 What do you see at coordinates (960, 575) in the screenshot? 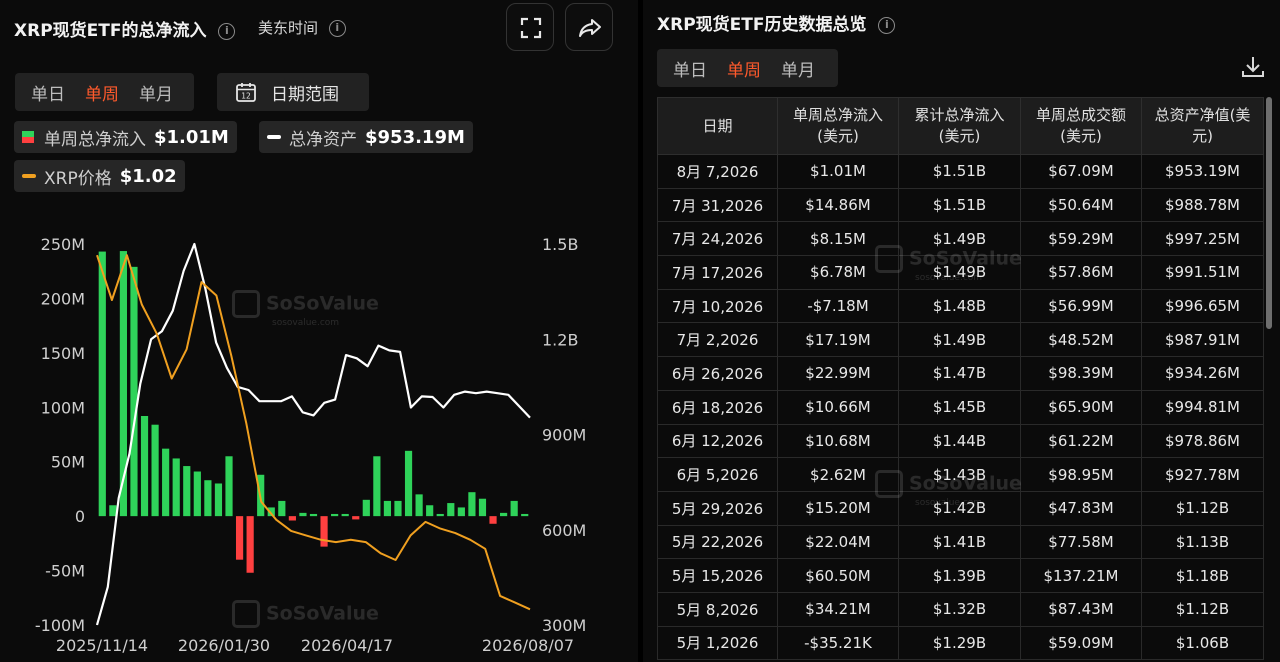
I see `table-row: 5月 15,2026 $60.50M $1.39B $137.21M $1.18B` at bounding box center [960, 575].